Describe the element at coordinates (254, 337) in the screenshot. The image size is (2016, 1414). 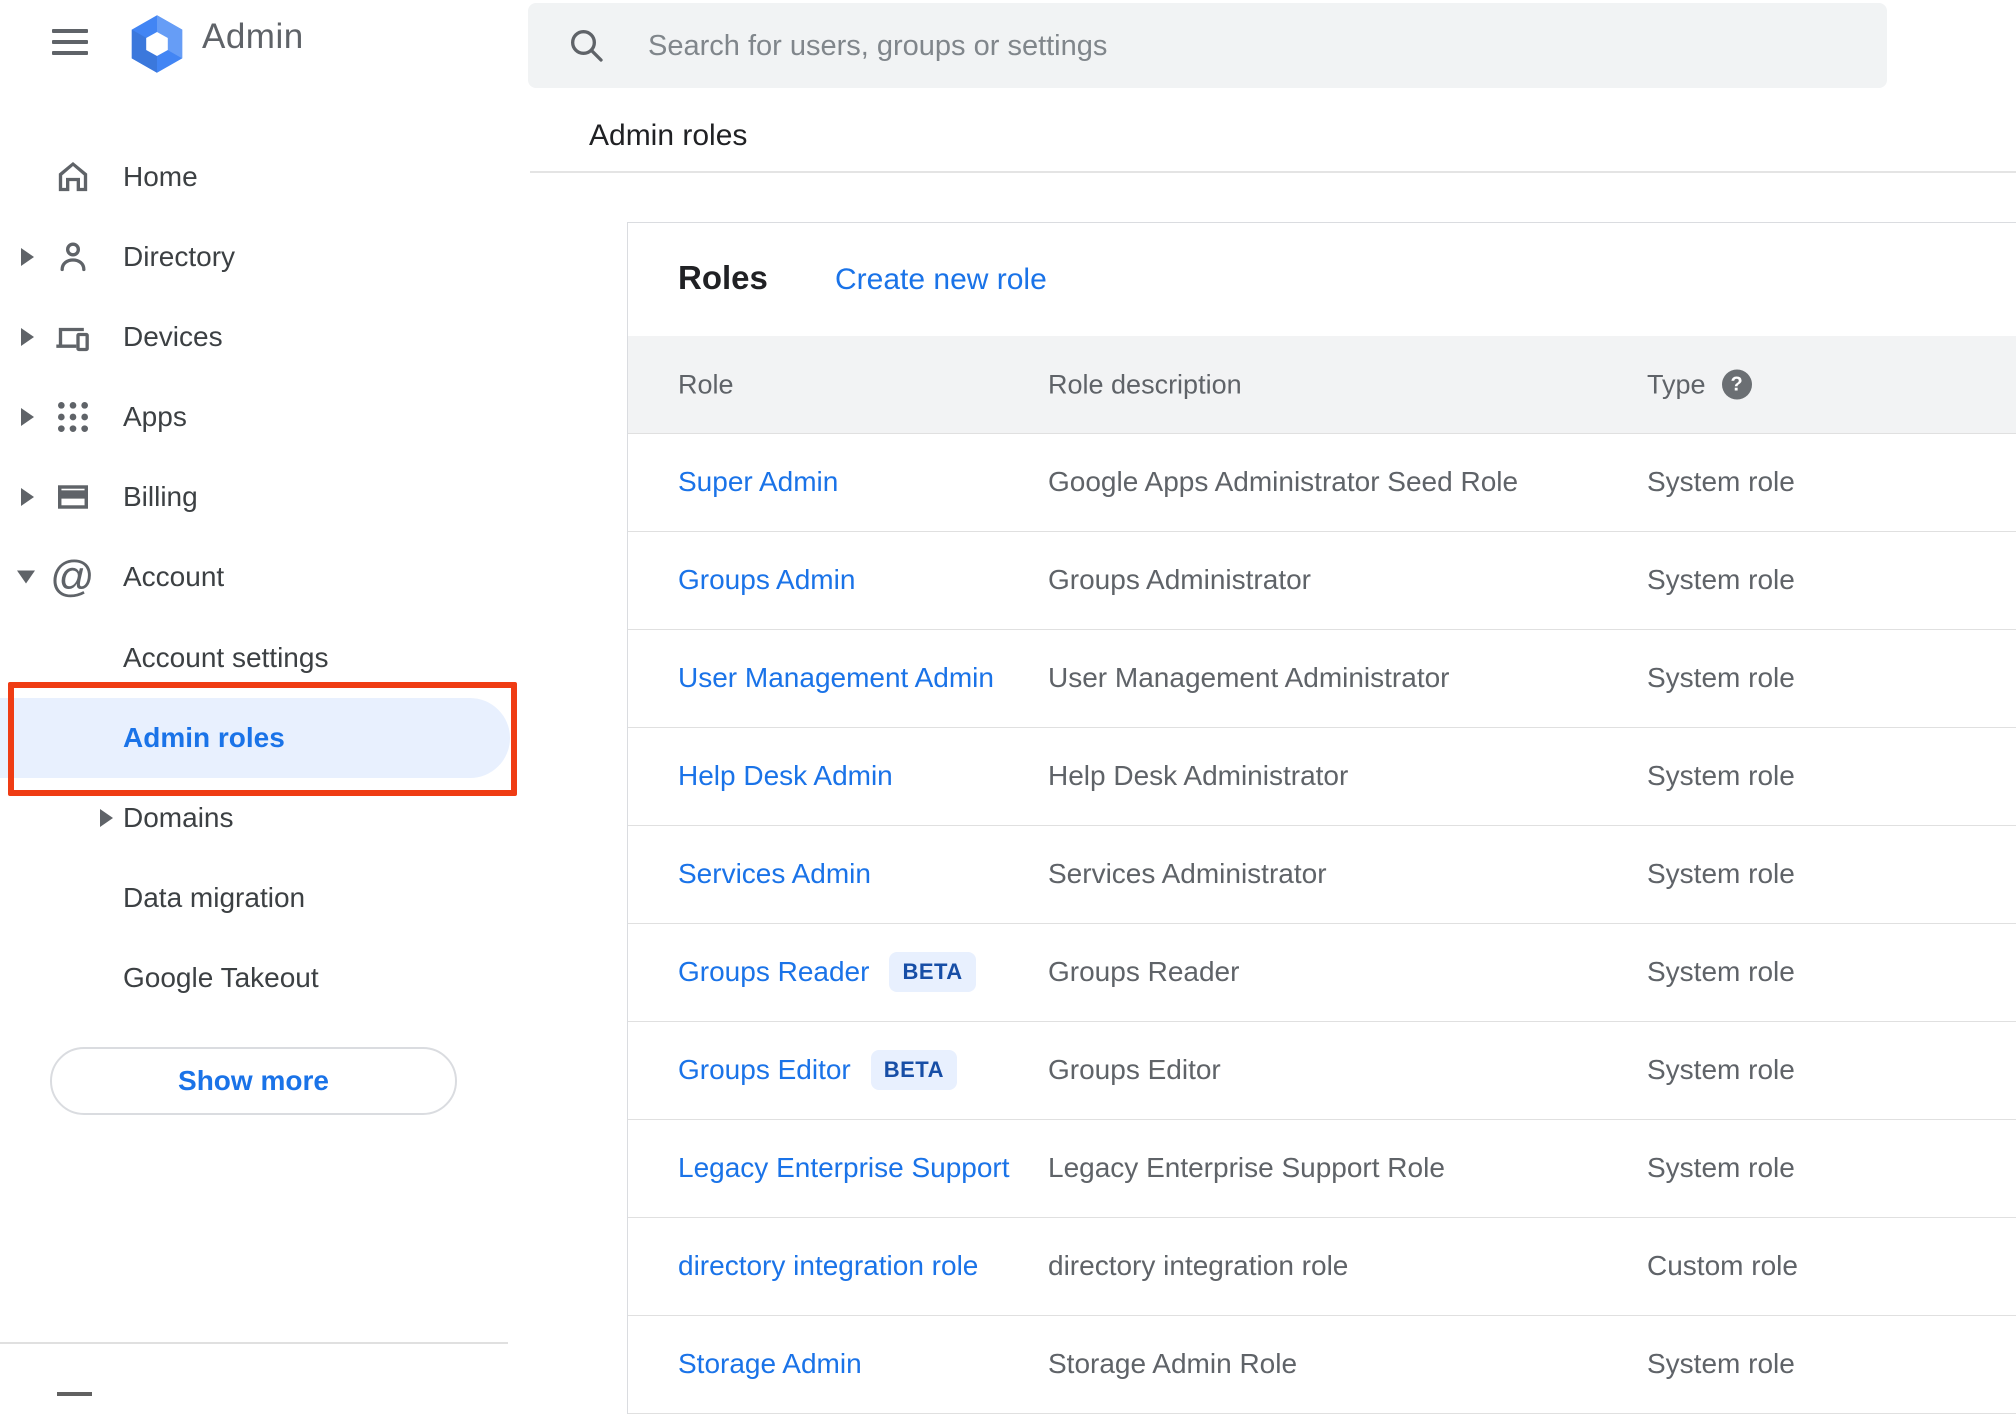
I see `sidebar-item-devices: Devices` at that location.